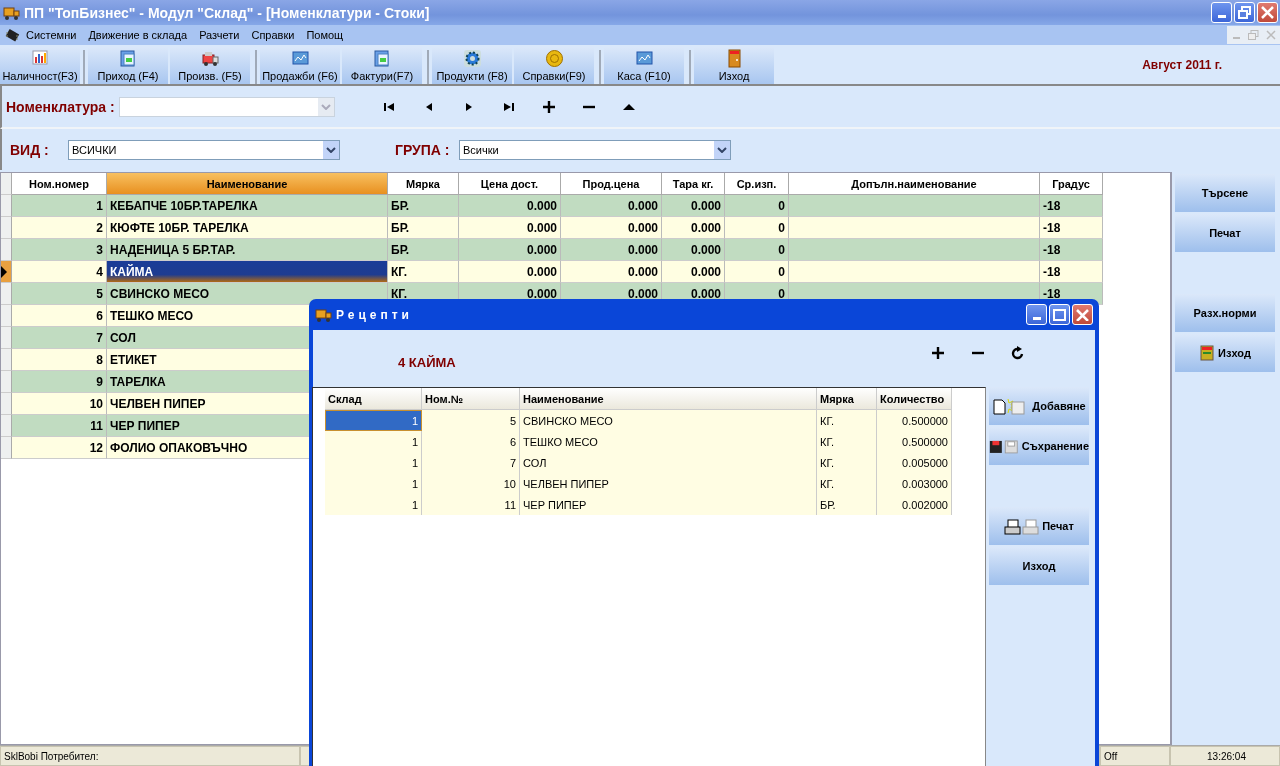 The image size is (1280, 766). Describe the element at coordinates (4, 271) in the screenshot. I see `row-pointer-icon` at that location.